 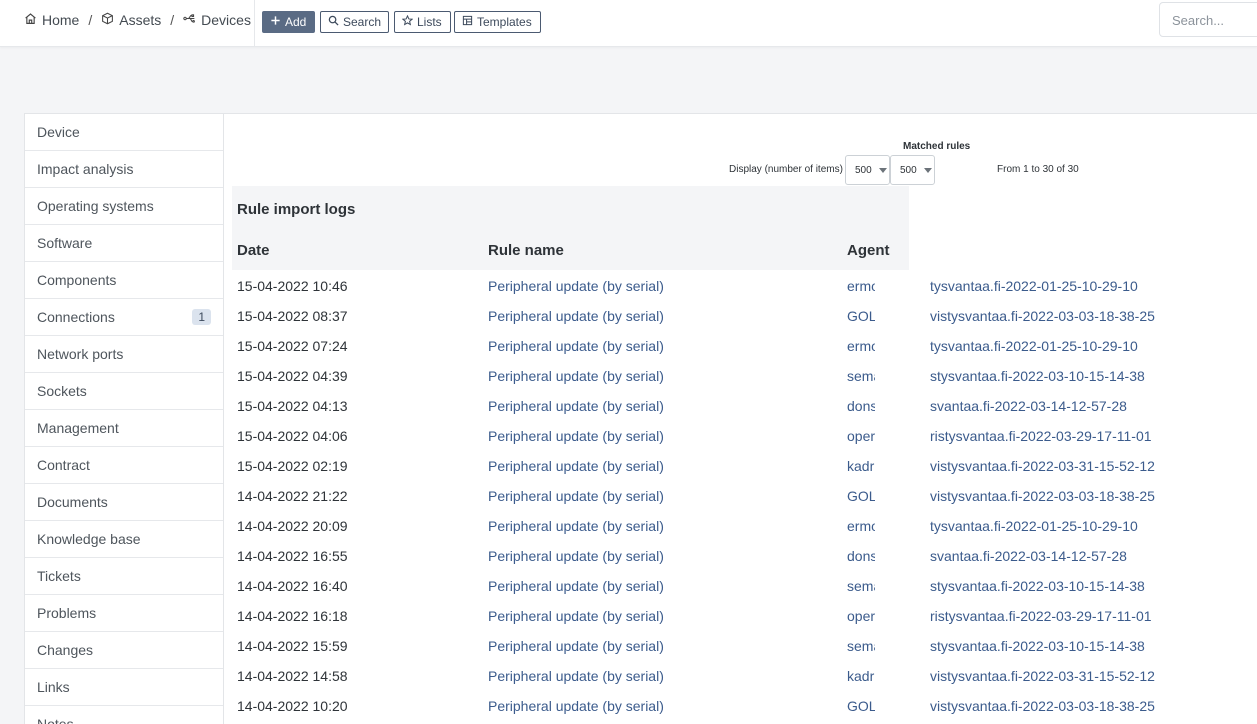 What do you see at coordinates (72, 502) in the screenshot?
I see `sidebar-item-label: Documents` at bounding box center [72, 502].